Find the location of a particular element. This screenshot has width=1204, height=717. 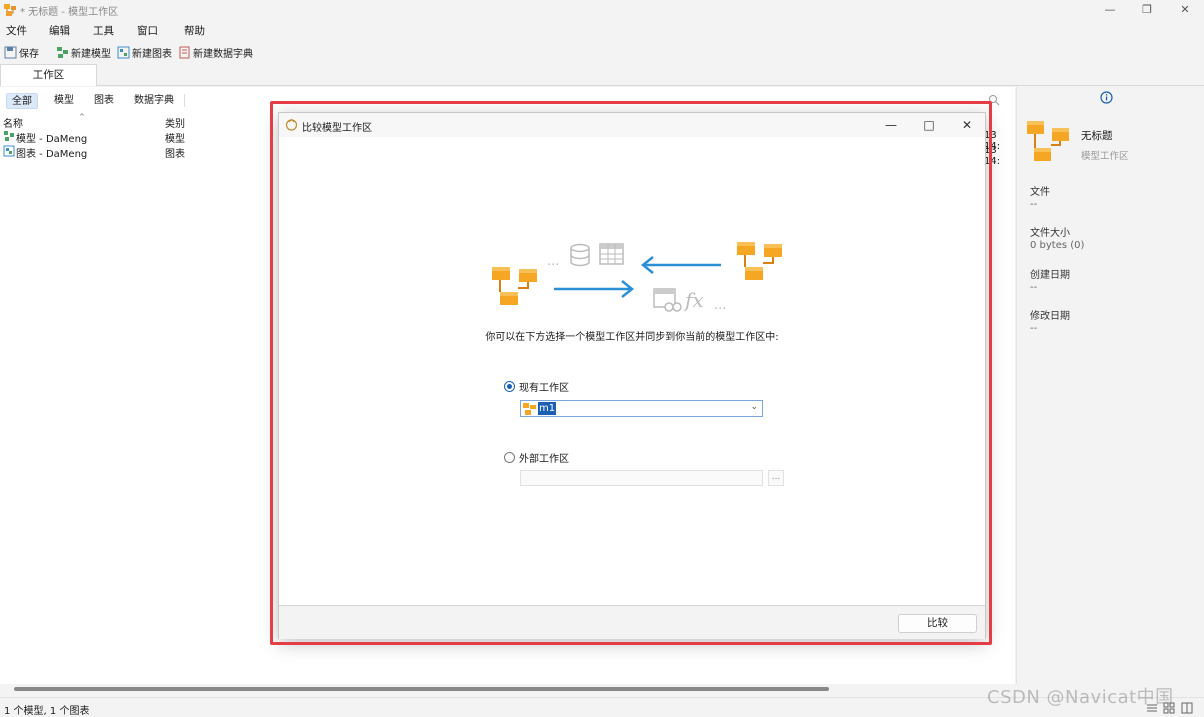

new-dictionary-label: 新建数据字典 is located at coordinates (223, 54).